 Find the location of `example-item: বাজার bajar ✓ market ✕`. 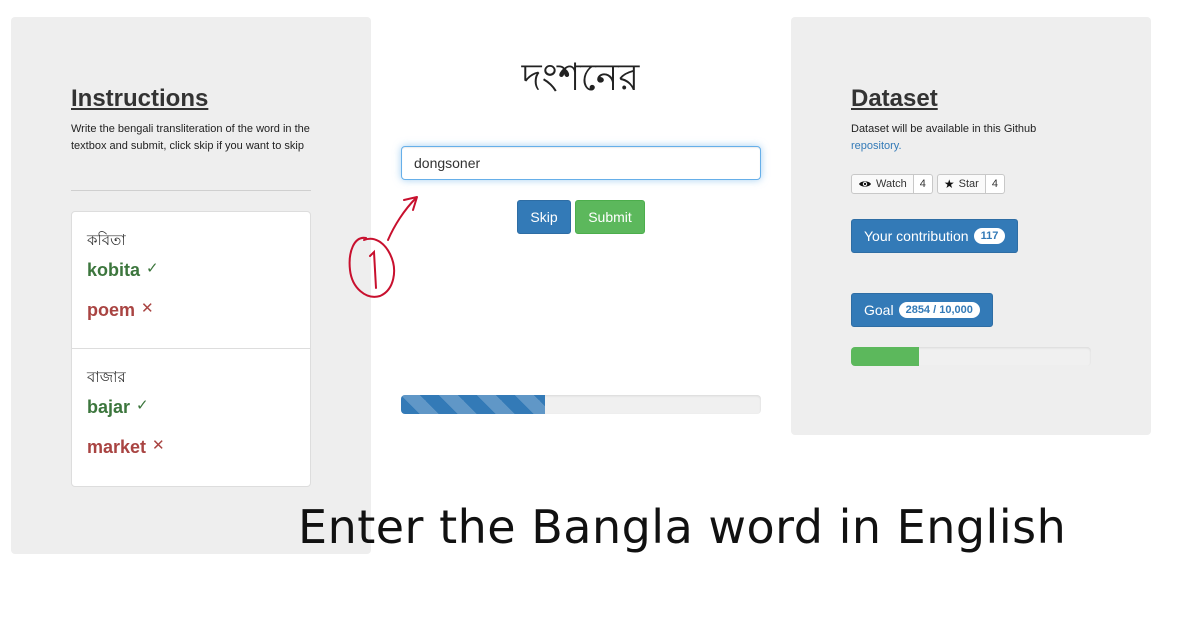

example-item: বাজার bajar ✓ market ✕ is located at coordinates (191, 417).